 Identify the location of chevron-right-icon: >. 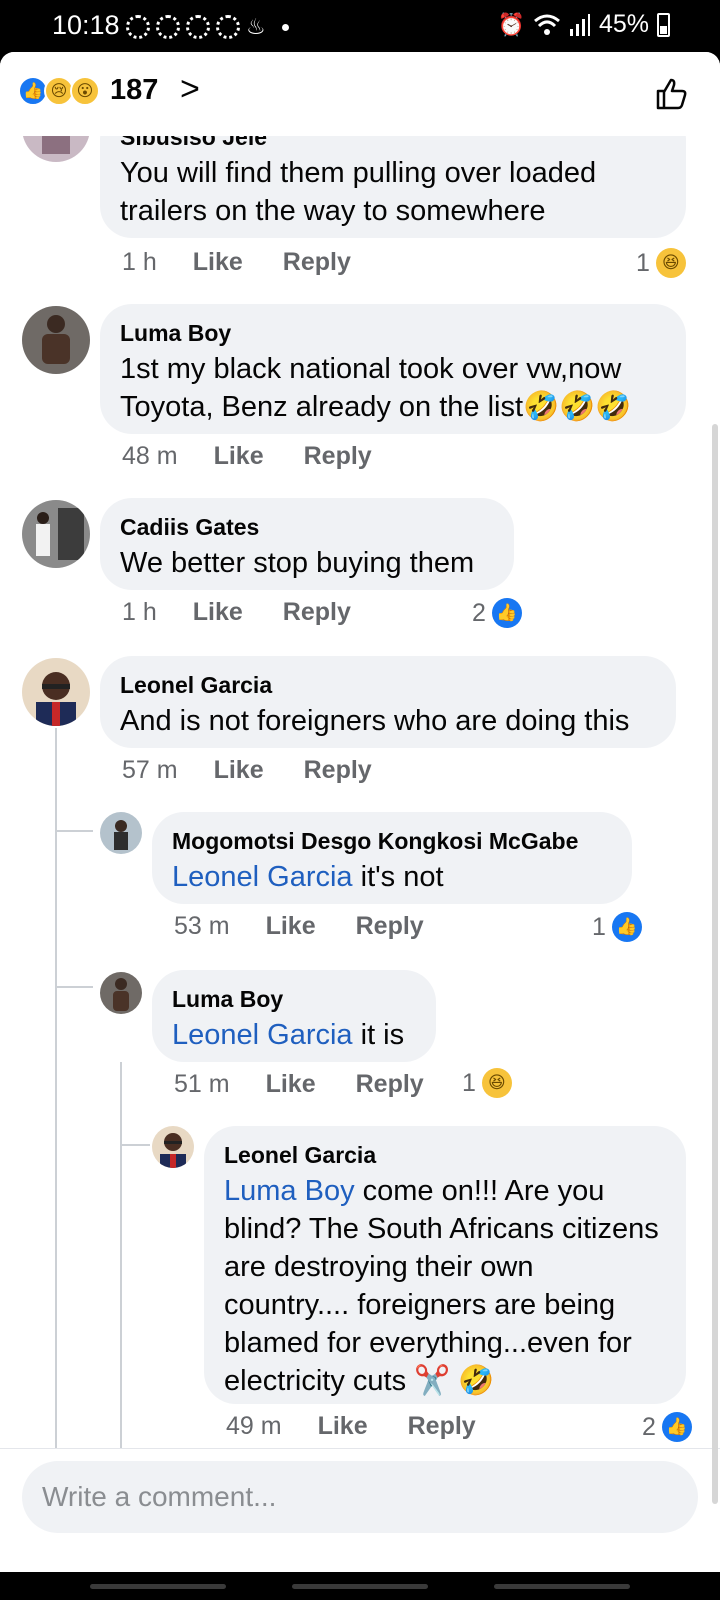
(190, 89).